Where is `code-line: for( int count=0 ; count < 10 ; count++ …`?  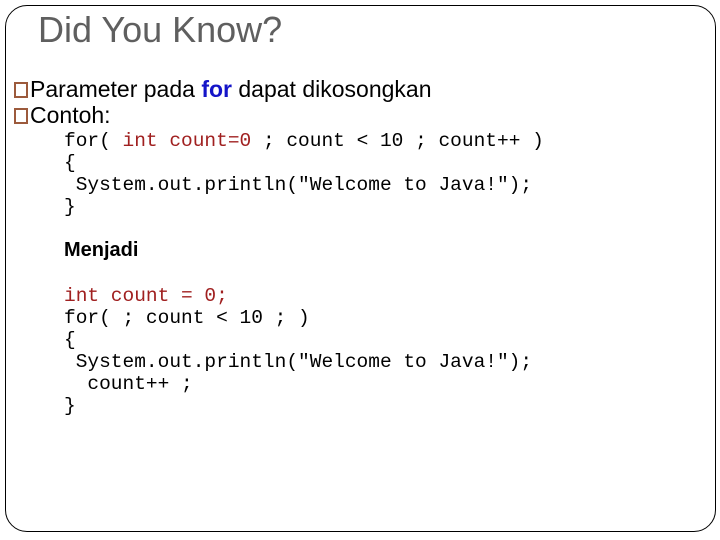 code-line: for( int count=0 ; count < 10 ; count++ … is located at coordinates (304, 141).